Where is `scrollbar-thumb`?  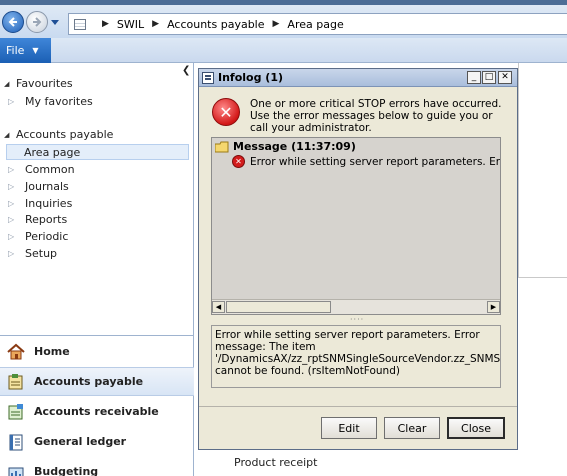
scrollbar-thumb is located at coordinates (278, 307).